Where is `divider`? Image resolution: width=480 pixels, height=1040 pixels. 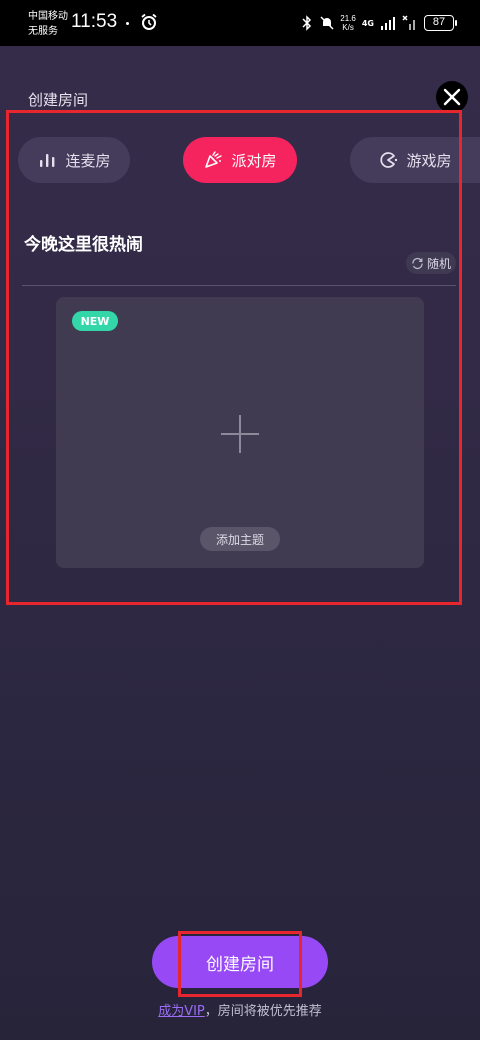
divider is located at coordinates (239, 285).